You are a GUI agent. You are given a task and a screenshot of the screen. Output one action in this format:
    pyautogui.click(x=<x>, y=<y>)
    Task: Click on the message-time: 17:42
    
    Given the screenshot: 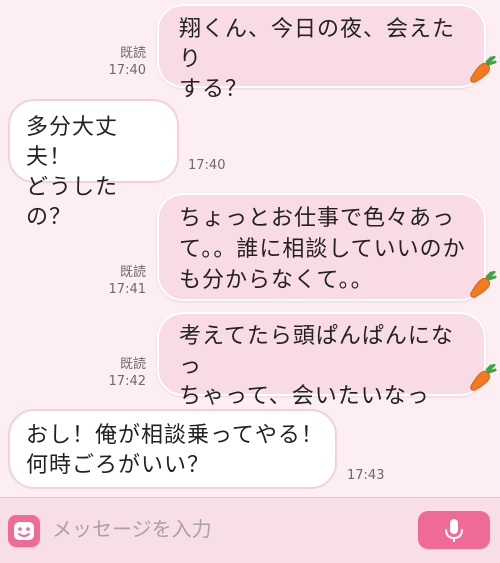 What is the action you would take?
    pyautogui.click(x=127, y=381)
    